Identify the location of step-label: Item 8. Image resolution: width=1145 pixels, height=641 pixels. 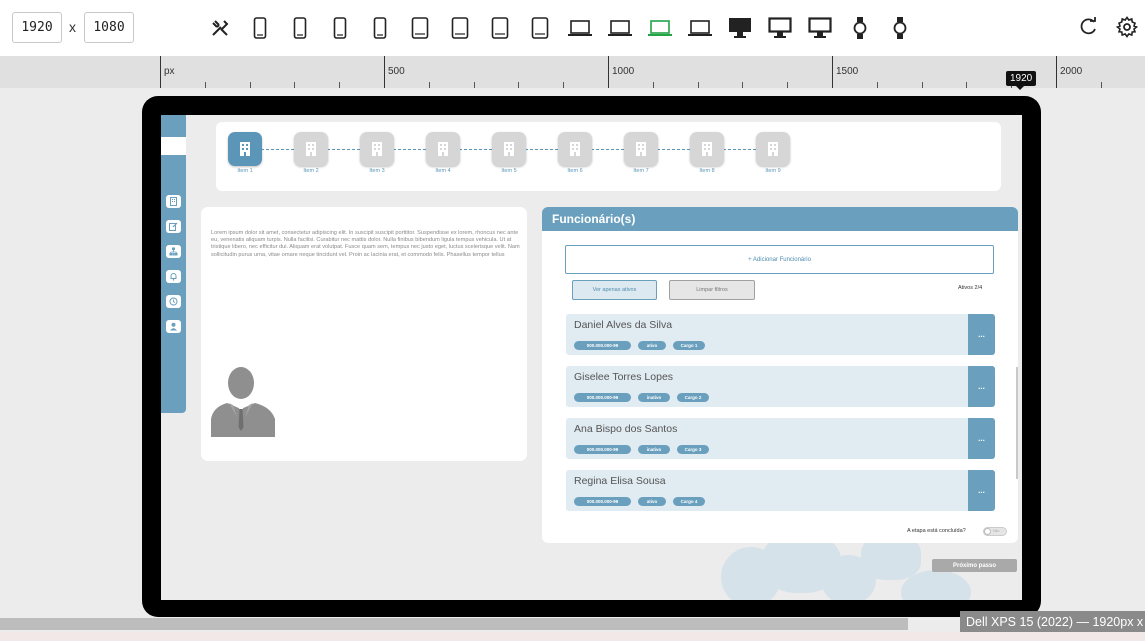
(707, 171).